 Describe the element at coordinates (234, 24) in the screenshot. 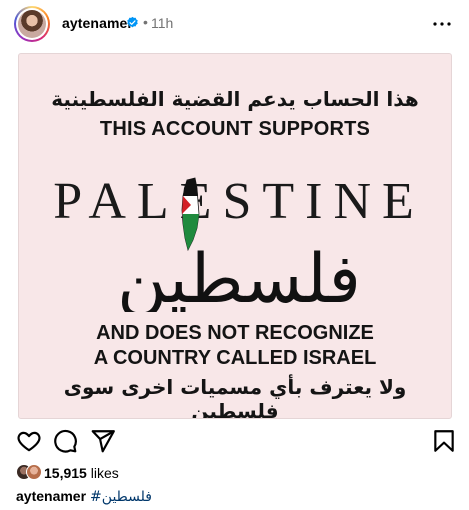

I see `post-header: aytenamer • 11h` at that location.